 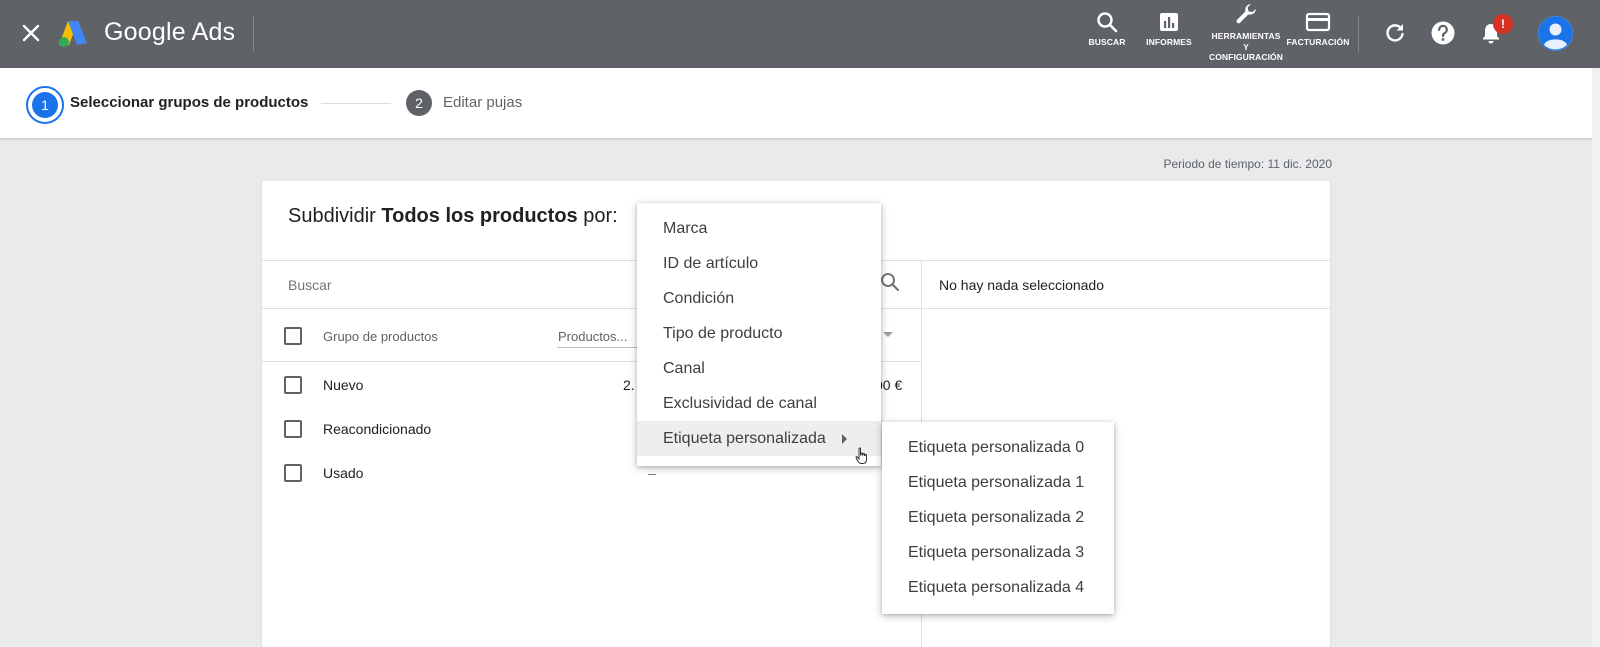 What do you see at coordinates (189, 102) in the screenshot?
I see `step-1-label: Seleccionar grupos de productos` at bounding box center [189, 102].